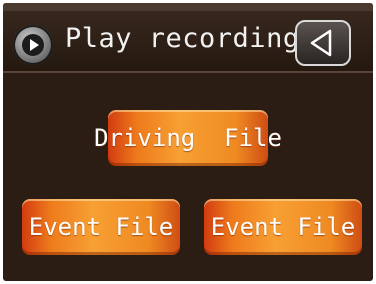 The height and width of the screenshot is (284, 376). What do you see at coordinates (33, 45) in the screenshot?
I see `play-circle-icon` at bounding box center [33, 45].